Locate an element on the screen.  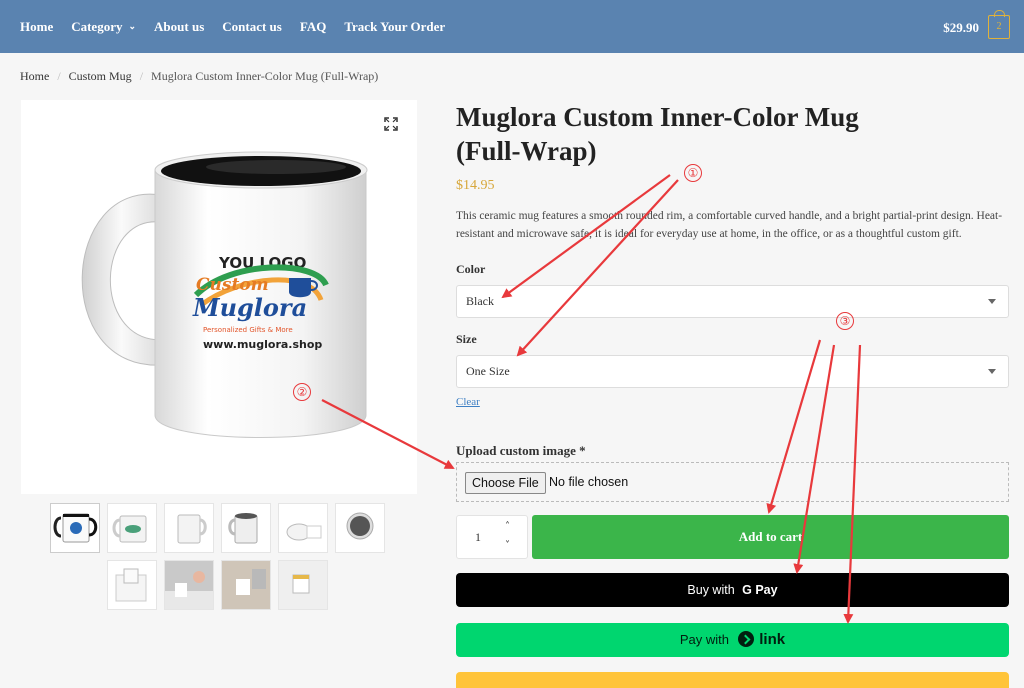
nav-about: About us is located at coordinates (179, 27).